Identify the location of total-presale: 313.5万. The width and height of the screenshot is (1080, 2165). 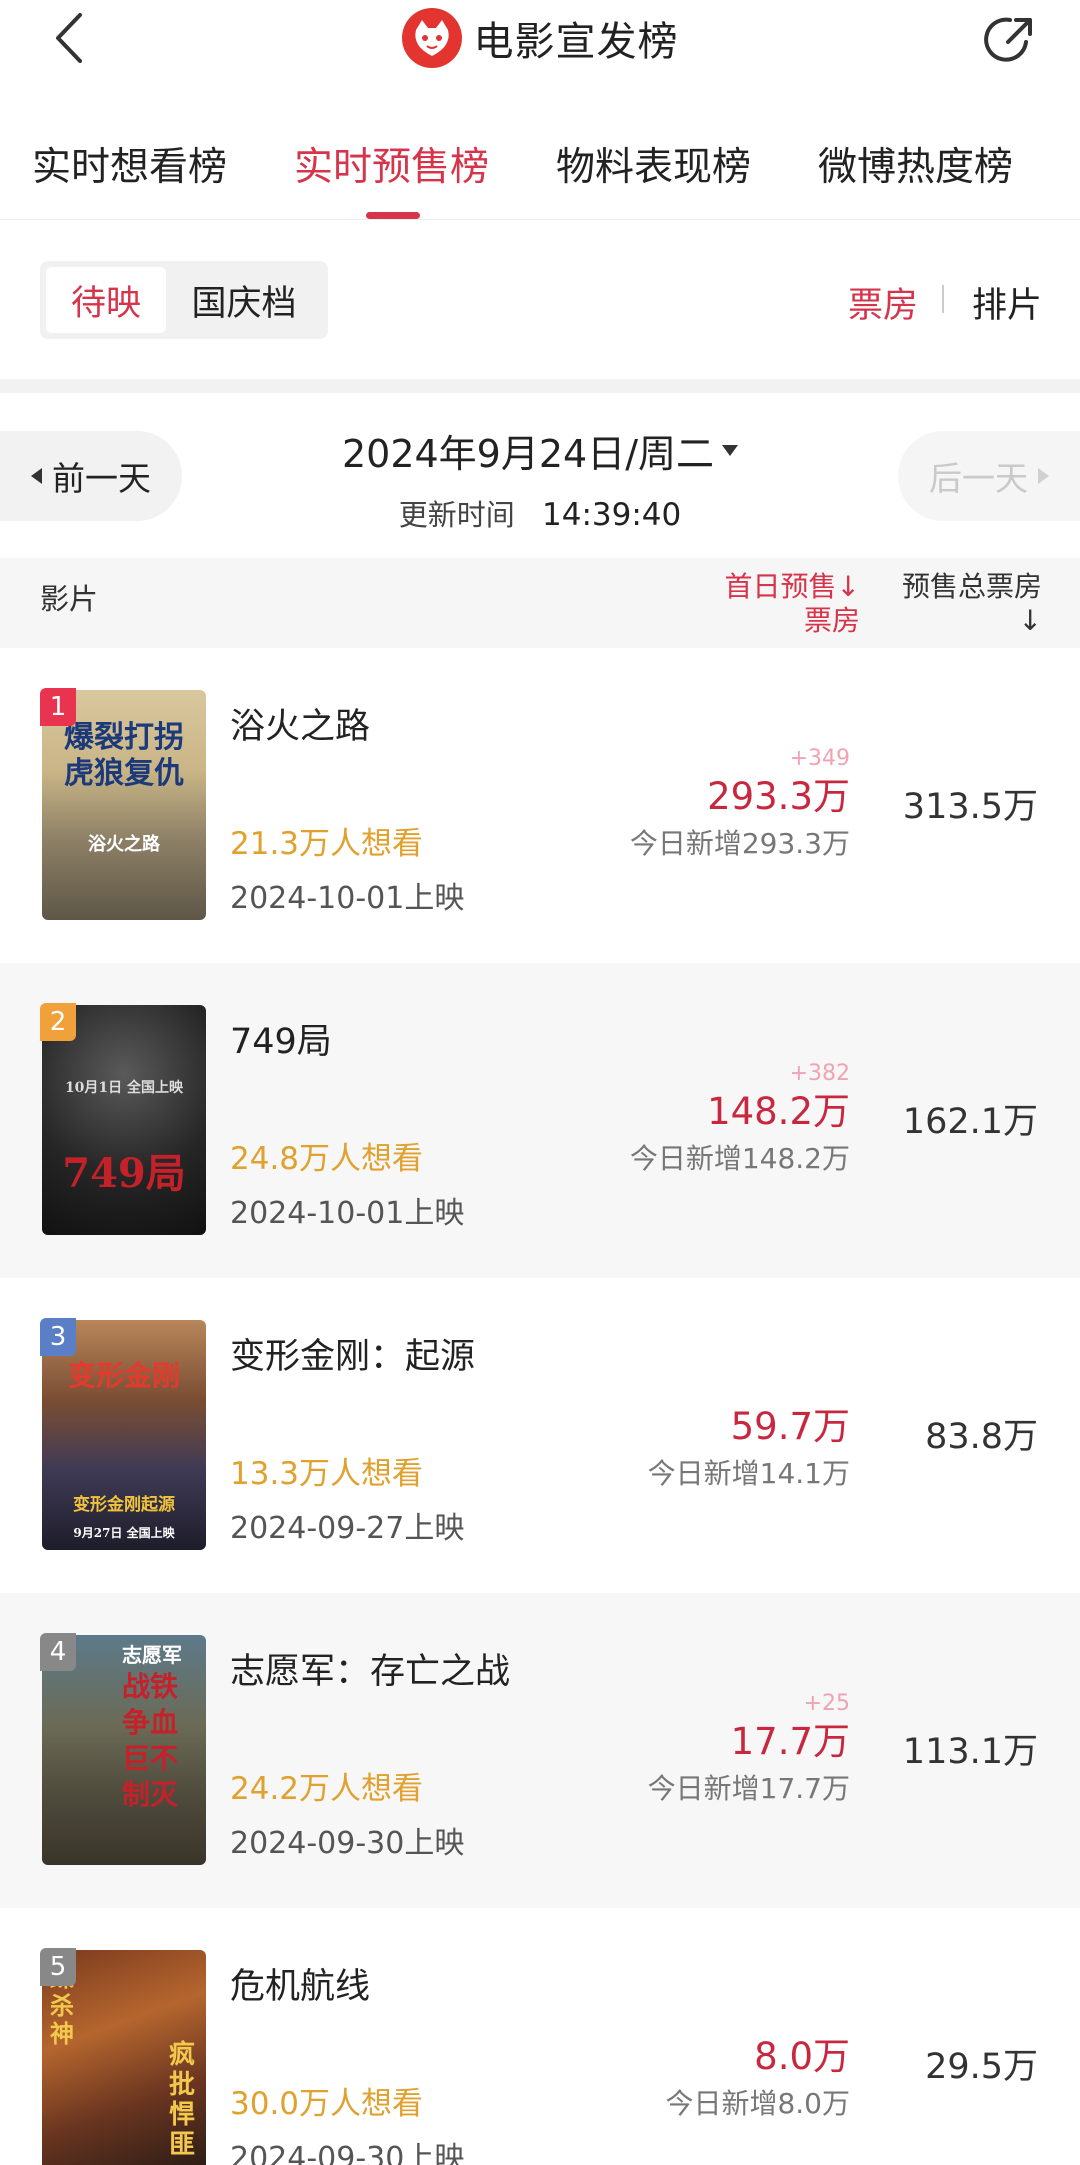
(970, 807).